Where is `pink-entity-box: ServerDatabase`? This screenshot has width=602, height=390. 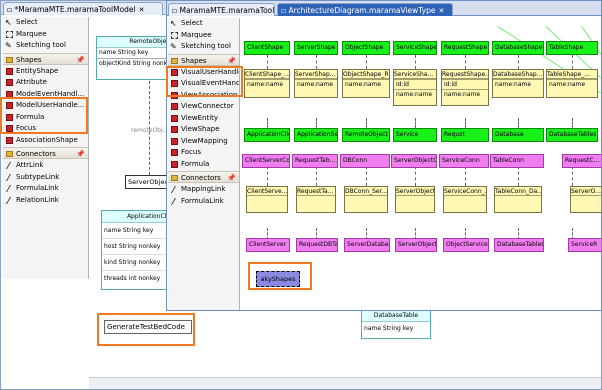
pink-entity-box: ServerDatabase is located at coordinates (367, 245).